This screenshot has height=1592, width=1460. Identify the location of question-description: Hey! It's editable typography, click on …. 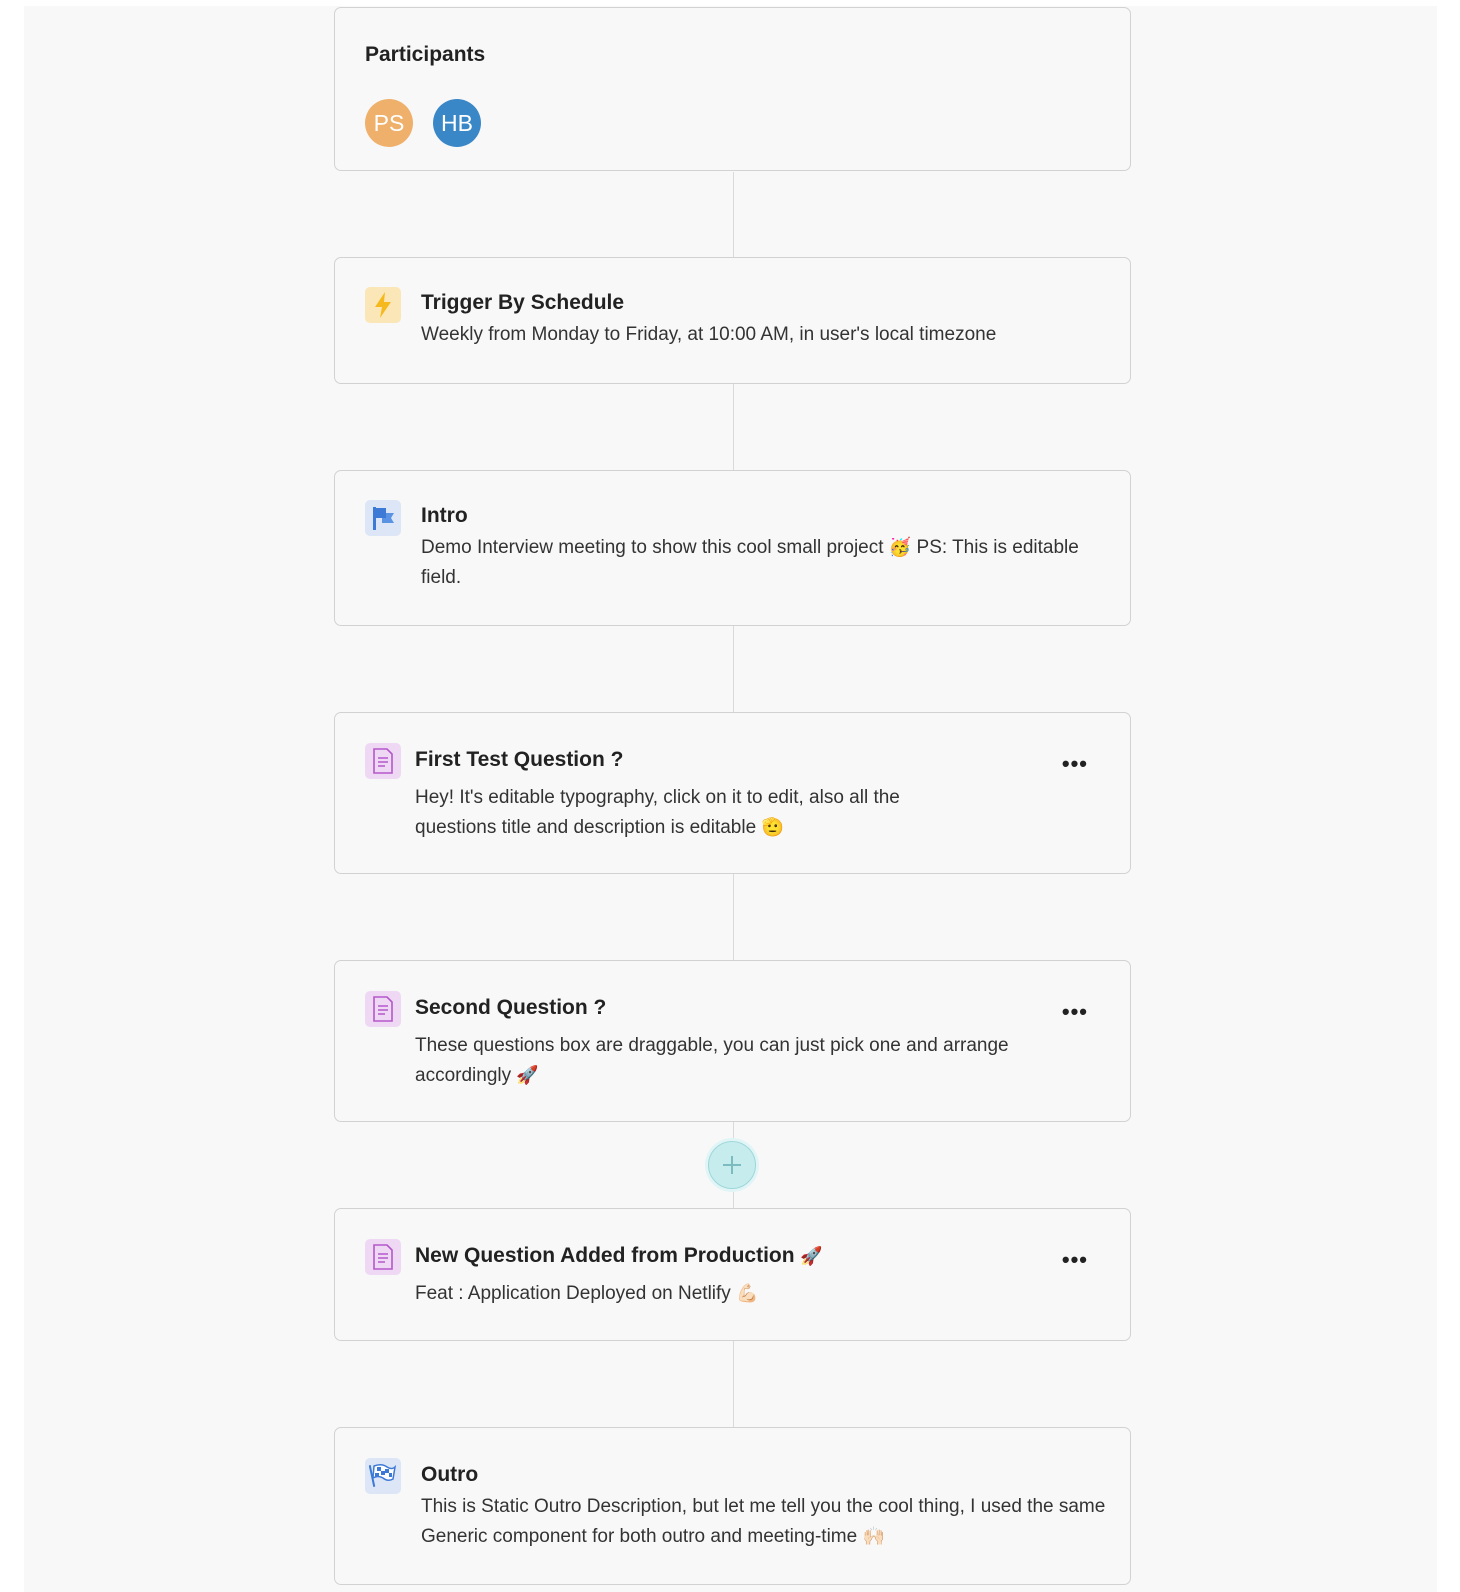
(695, 813).